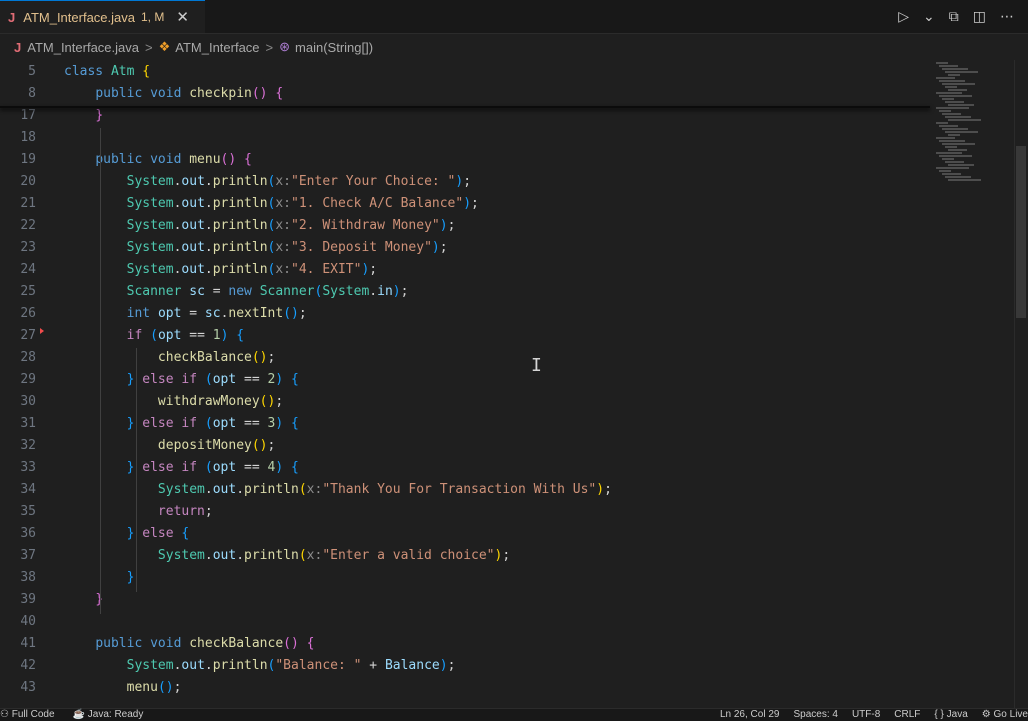  What do you see at coordinates (1021, 232) in the screenshot?
I see `scrollbar-thumb` at bounding box center [1021, 232].